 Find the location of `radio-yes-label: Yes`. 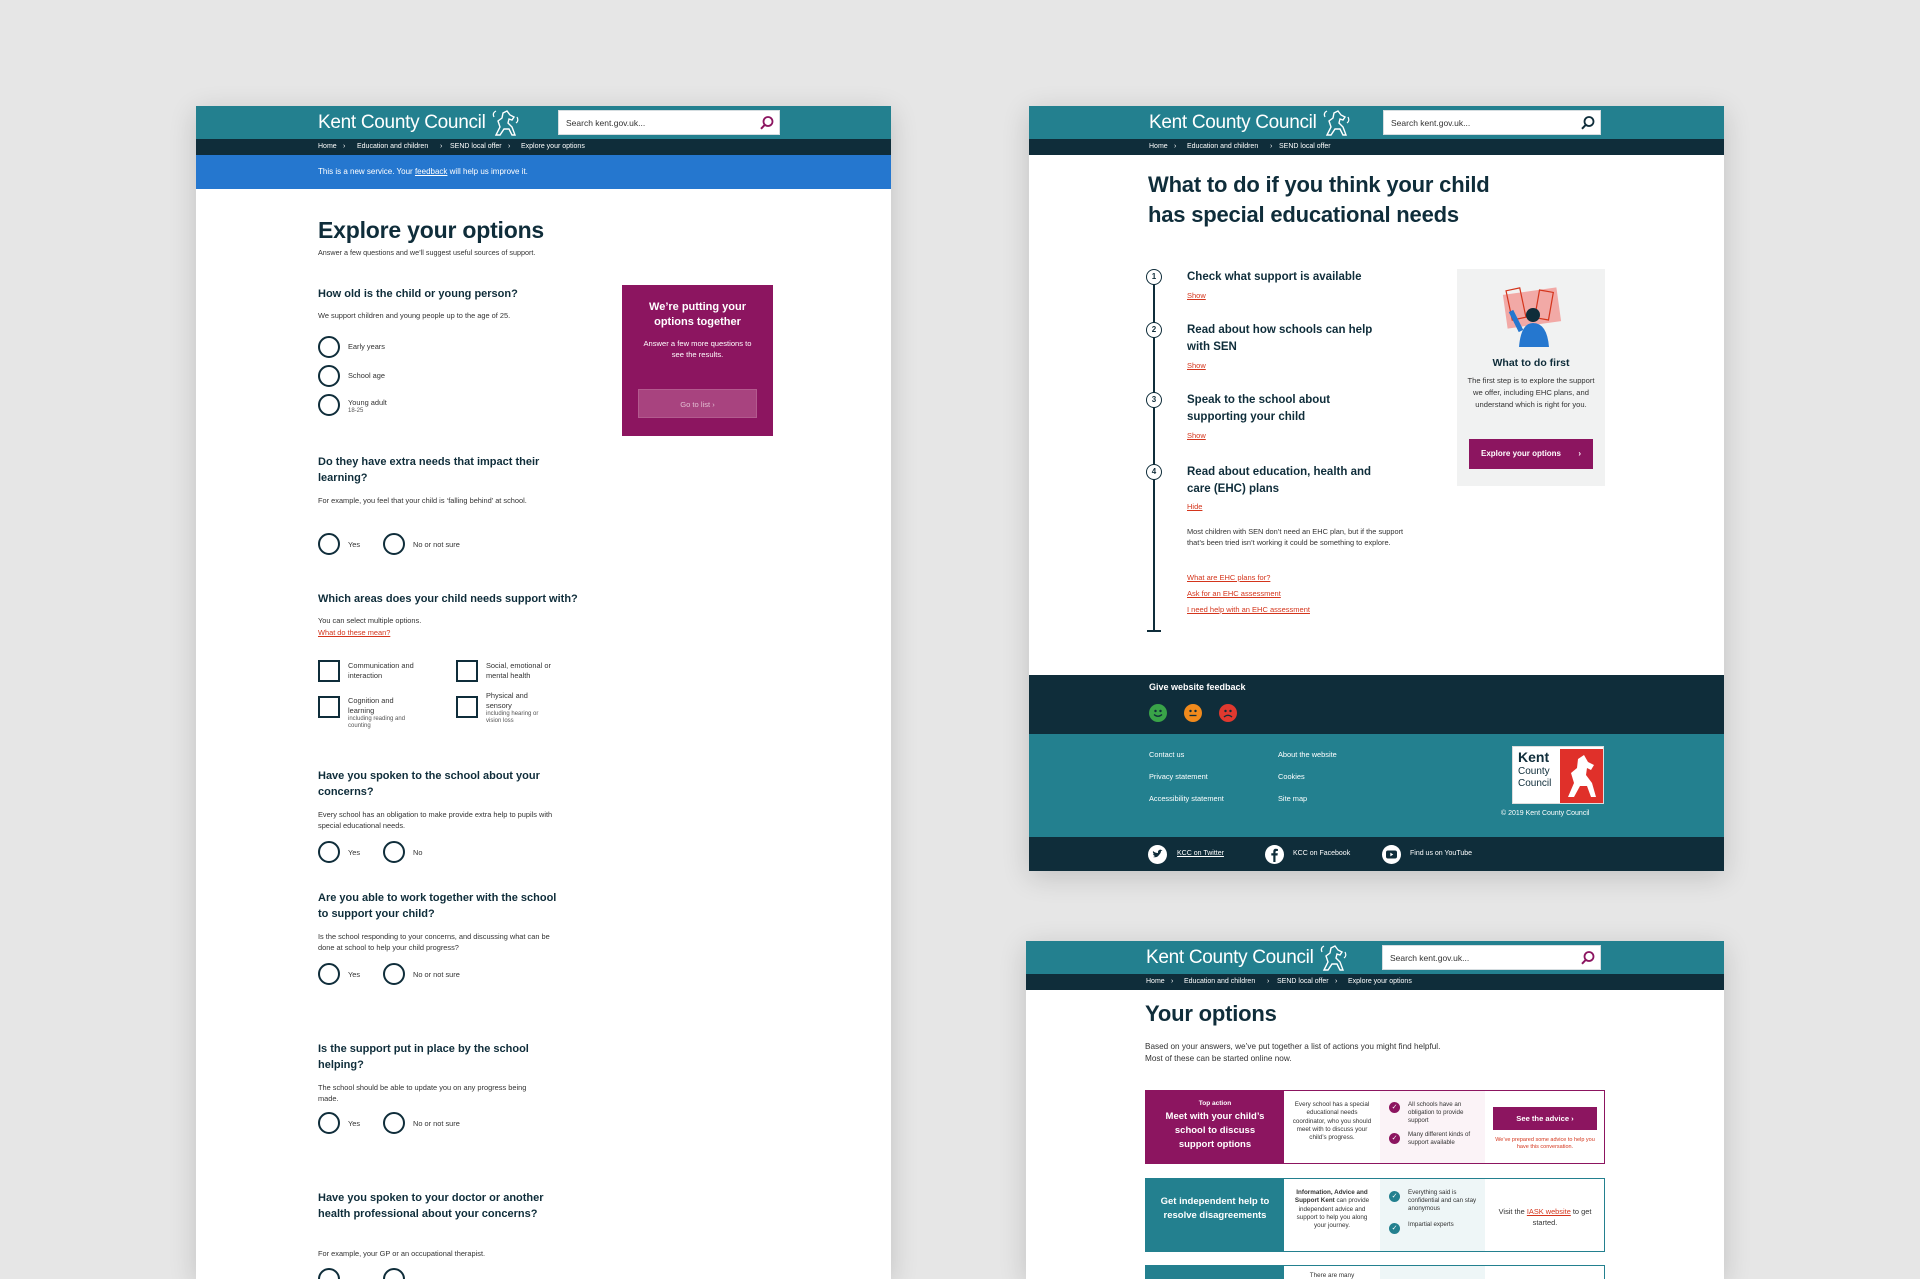

radio-yes-label: Yes is located at coordinates (354, 544).